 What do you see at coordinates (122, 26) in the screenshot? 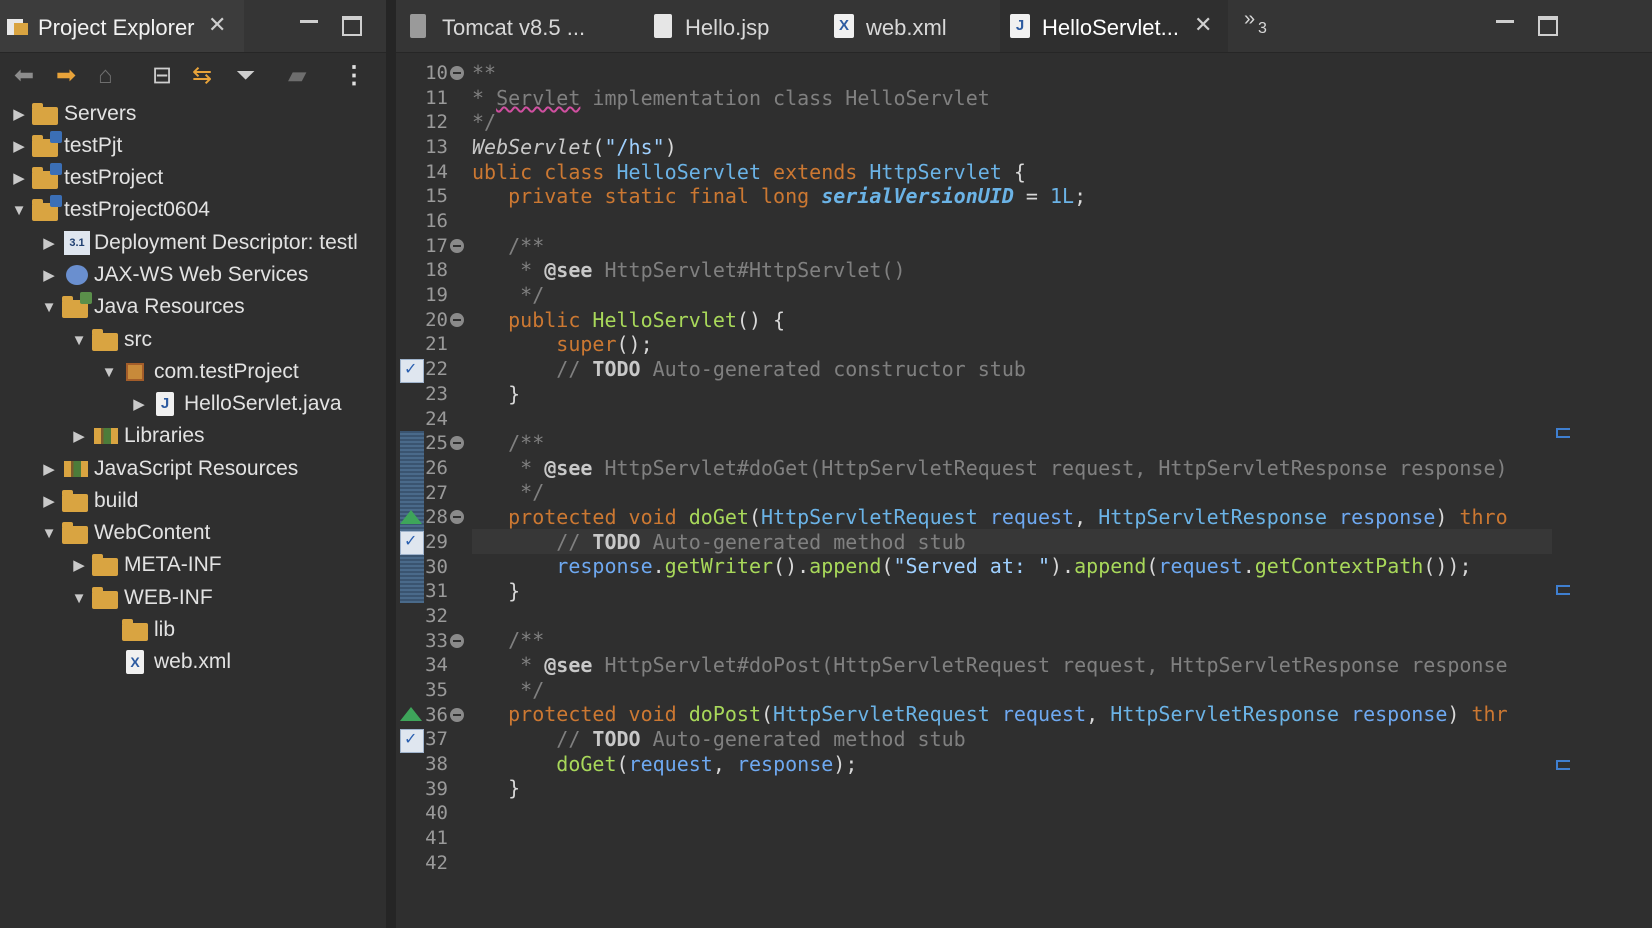
I see `project-explorer-tab: Project Explorer ✕` at bounding box center [122, 26].